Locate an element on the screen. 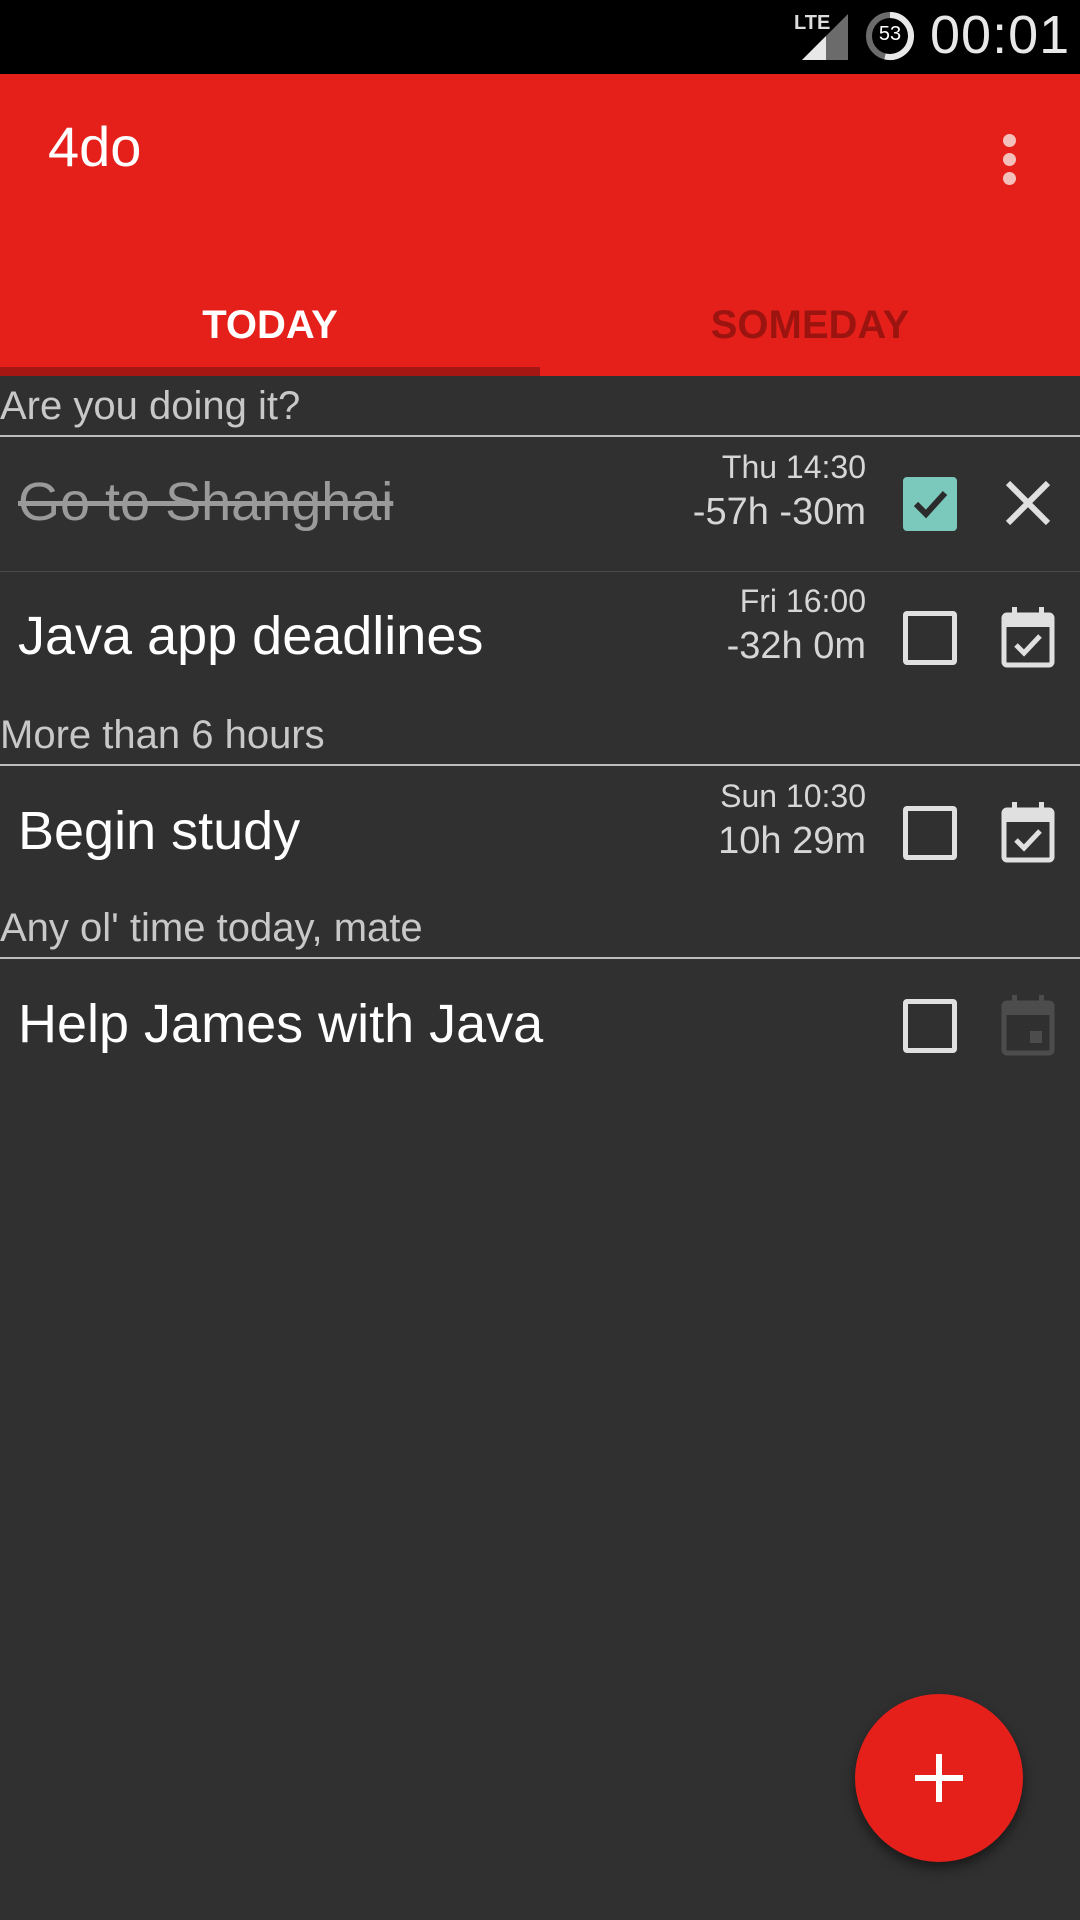 This screenshot has width=1080, height=1920. signal-icon is located at coordinates (825, 37).